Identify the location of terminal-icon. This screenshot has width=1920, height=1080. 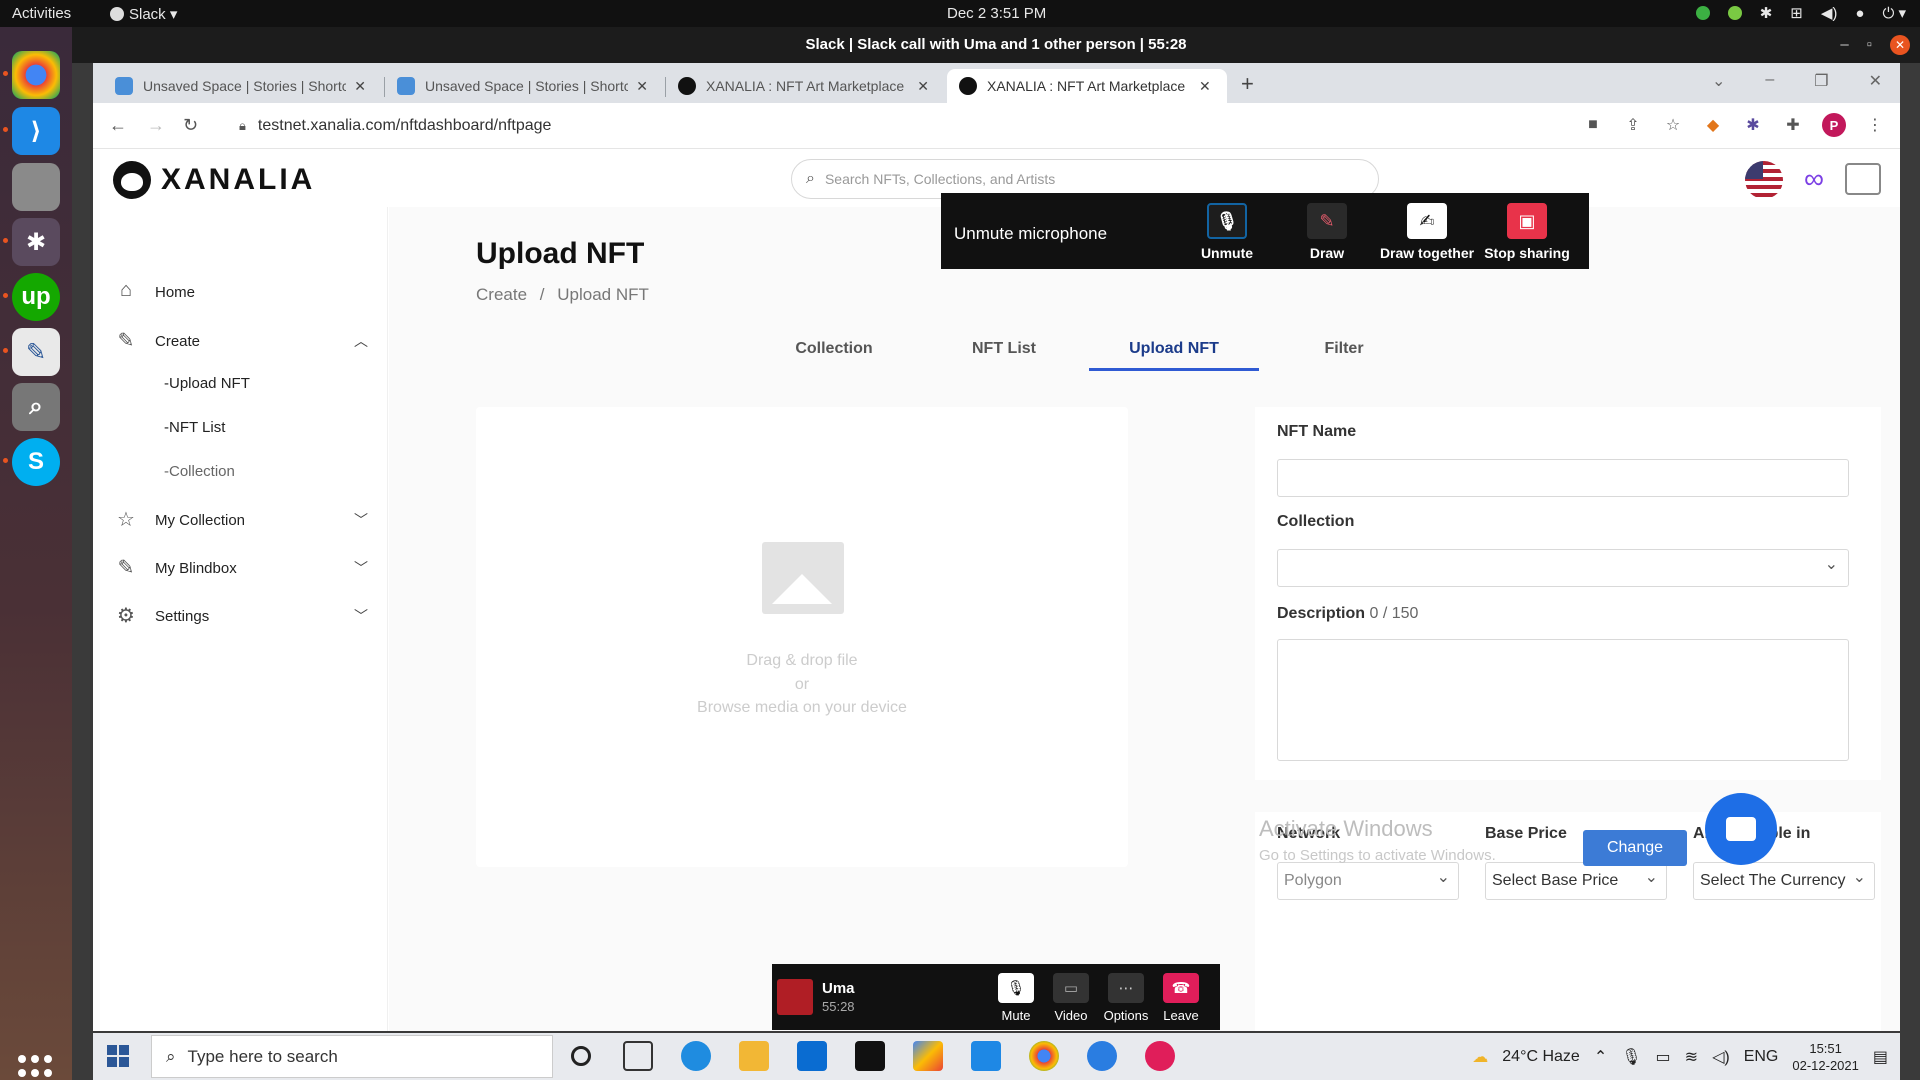
(870, 1056).